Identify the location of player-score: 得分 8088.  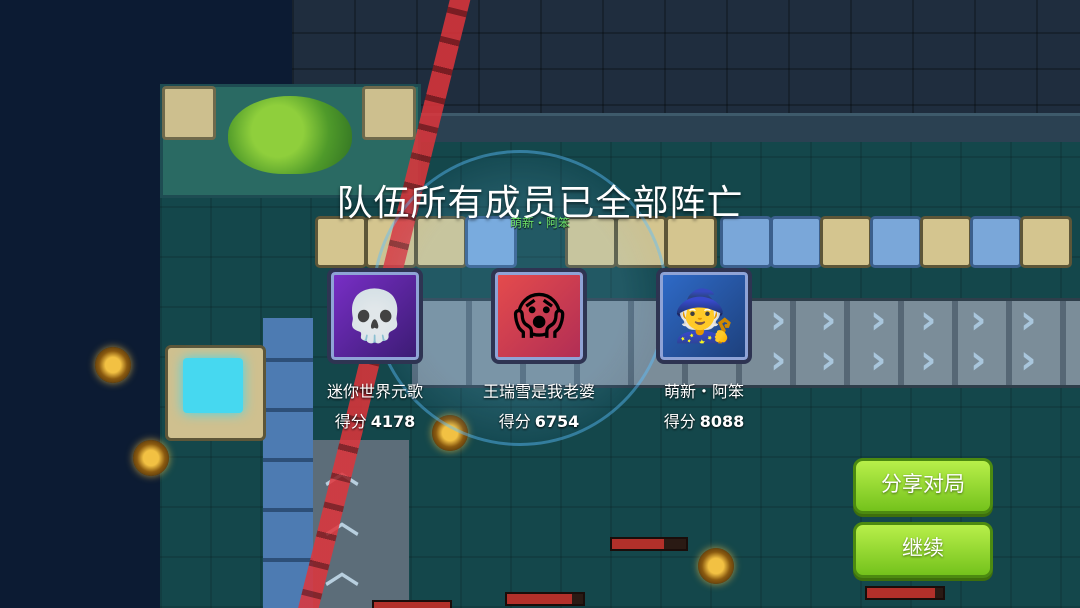
(704, 420).